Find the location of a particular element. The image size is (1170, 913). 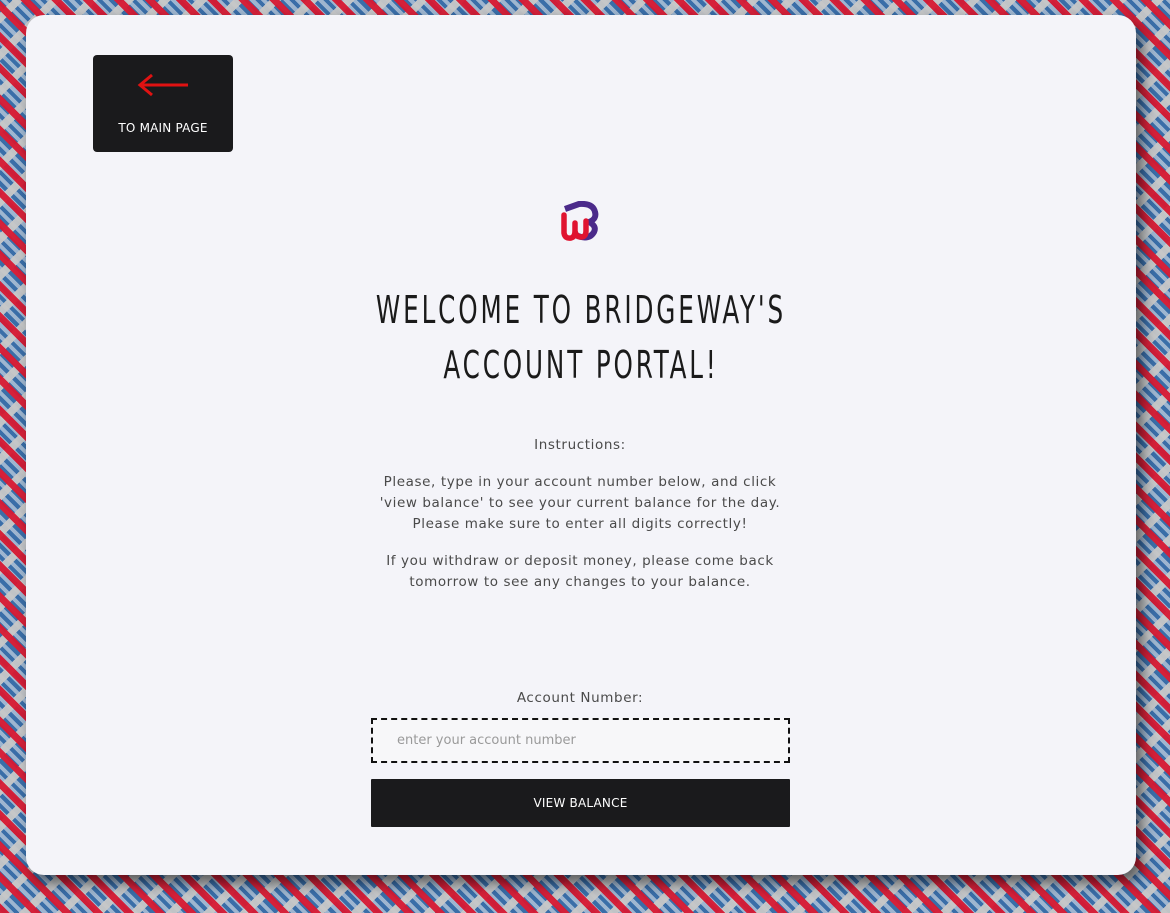

bridgeway-logo is located at coordinates (580, 221).